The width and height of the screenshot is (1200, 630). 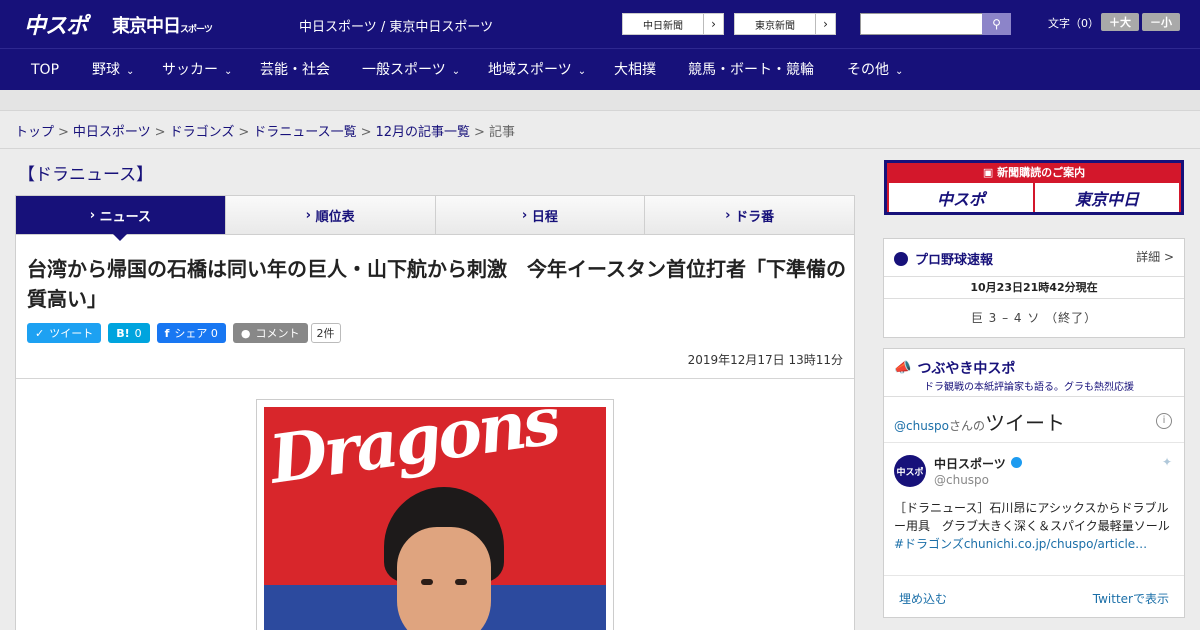 What do you see at coordinates (396, 25) in the screenshot?
I see `site-links: 中日スポーツ / 東京中日スポーツ` at bounding box center [396, 25].